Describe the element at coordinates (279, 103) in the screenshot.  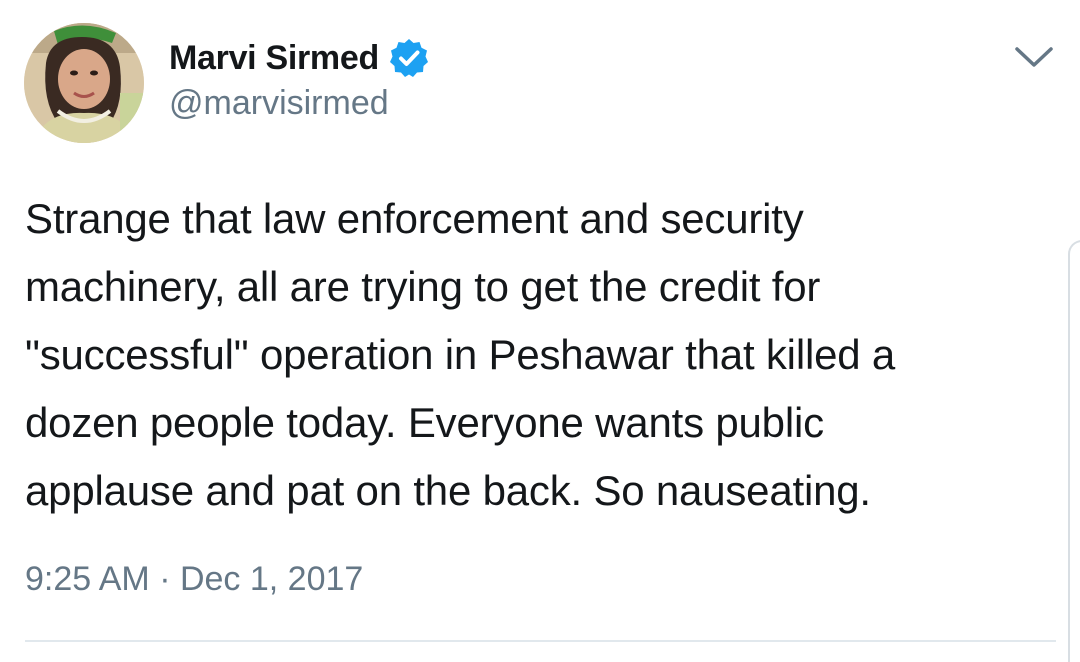
I see `user-handle: @marvisirmed` at that location.